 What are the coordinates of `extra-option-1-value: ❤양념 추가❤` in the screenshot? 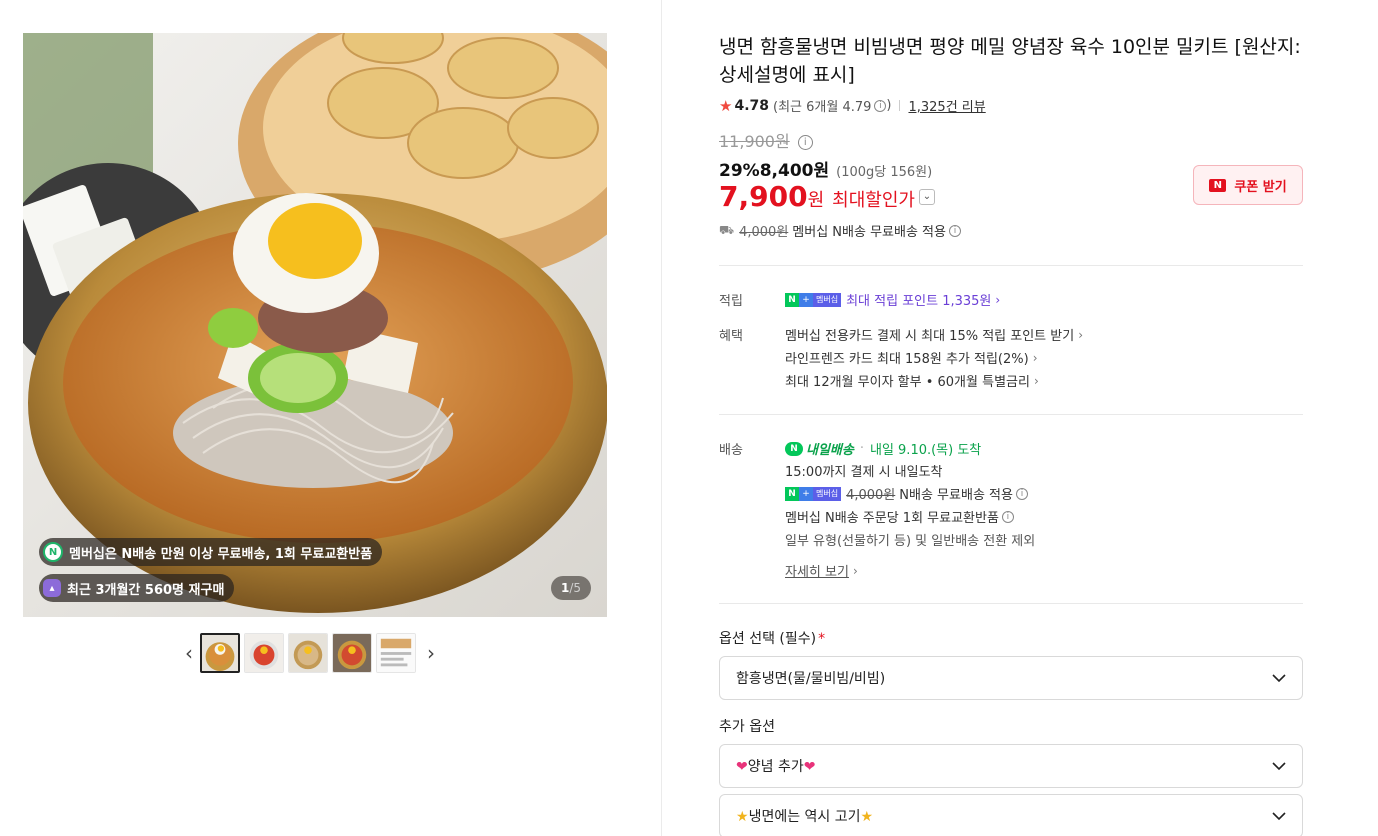 It's located at (775, 766).